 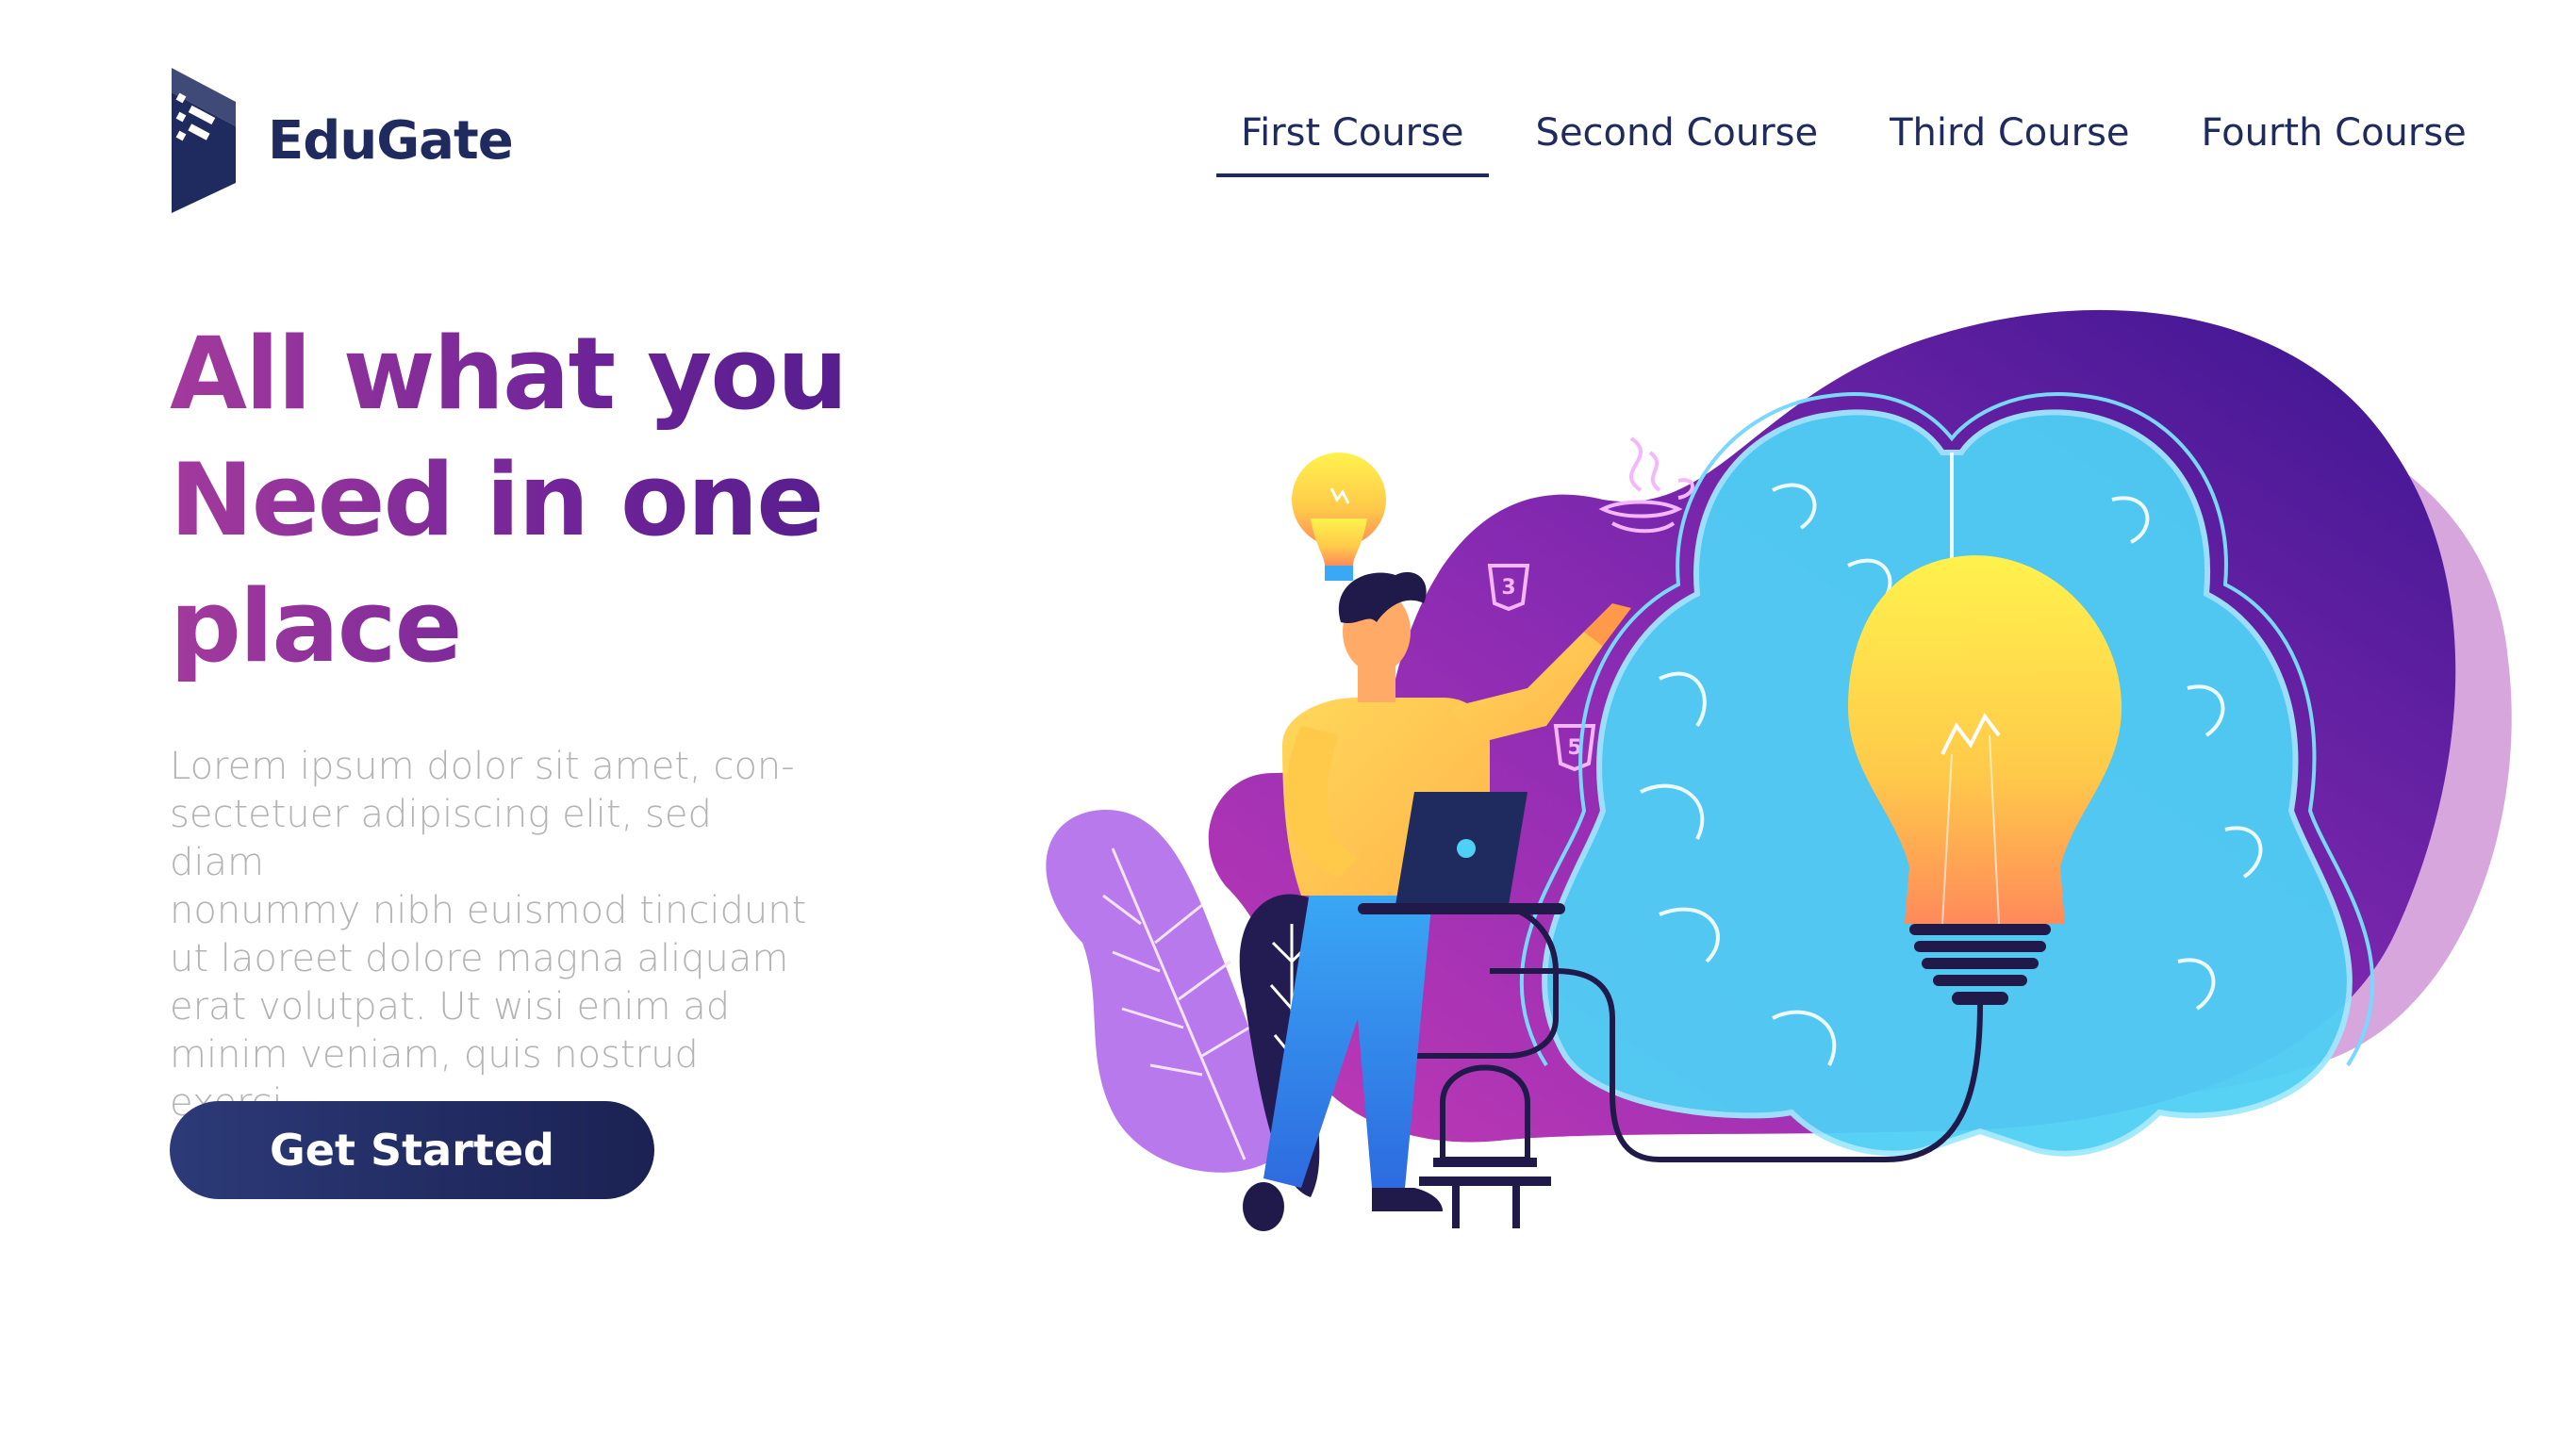 What do you see at coordinates (391, 140) in the screenshot?
I see `brand-name: EduGate` at bounding box center [391, 140].